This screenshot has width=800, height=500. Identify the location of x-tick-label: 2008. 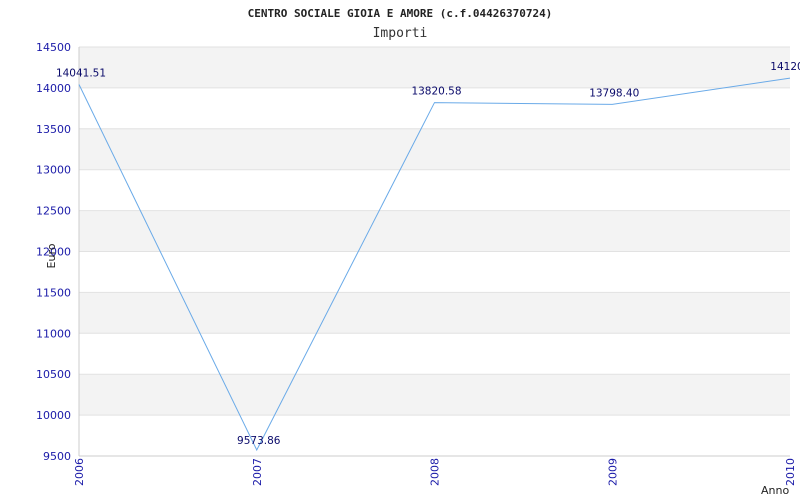
(435, 472).